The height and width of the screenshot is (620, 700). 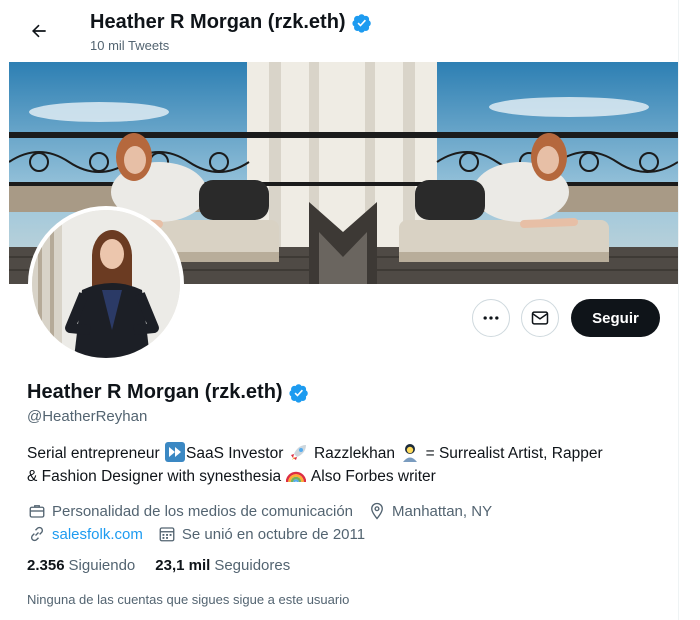 I want to click on envelope-icon, so click(x=540, y=318).